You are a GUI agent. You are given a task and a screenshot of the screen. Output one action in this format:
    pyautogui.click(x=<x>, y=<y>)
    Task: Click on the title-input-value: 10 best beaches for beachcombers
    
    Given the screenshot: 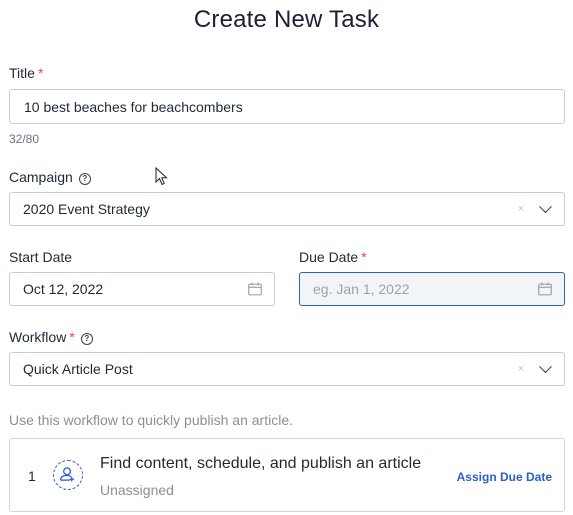 What is the action you would take?
    pyautogui.click(x=133, y=106)
    